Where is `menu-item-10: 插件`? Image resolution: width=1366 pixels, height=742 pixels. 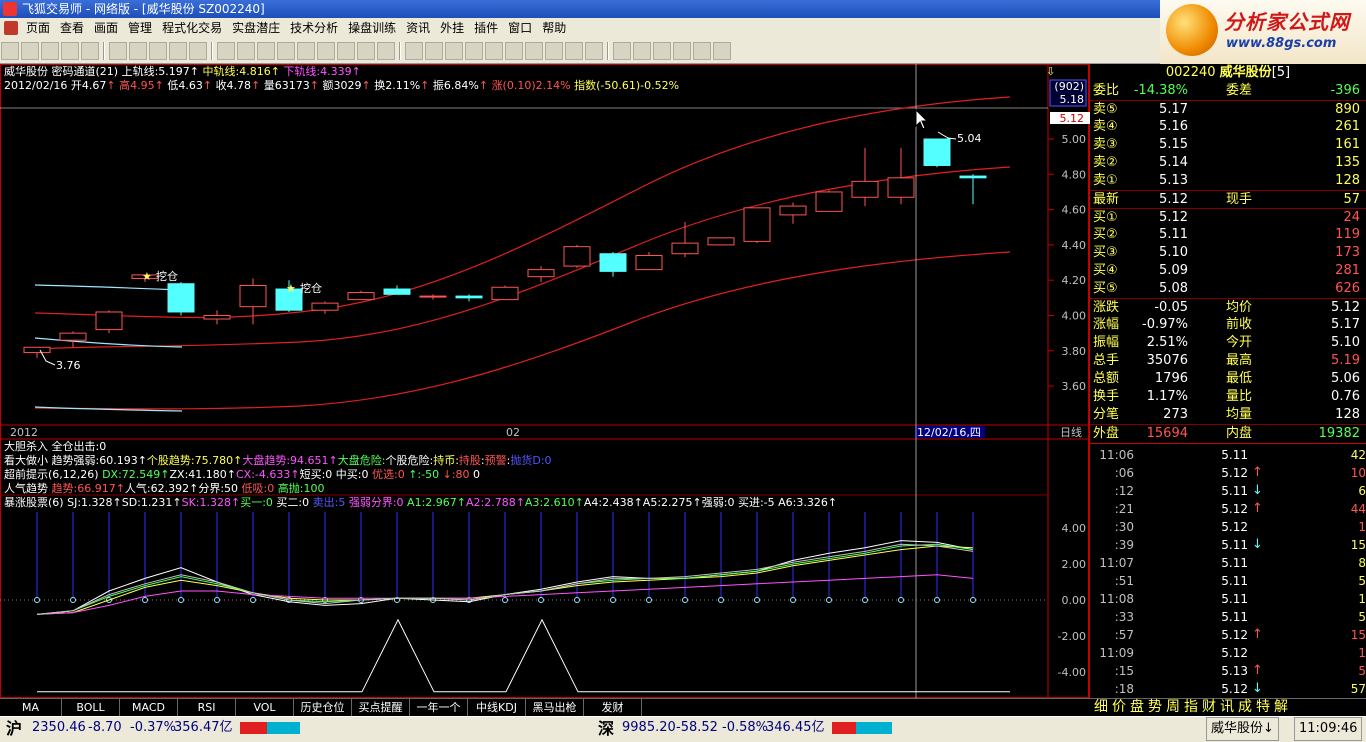
menu-item-10: 插件 is located at coordinates (486, 28).